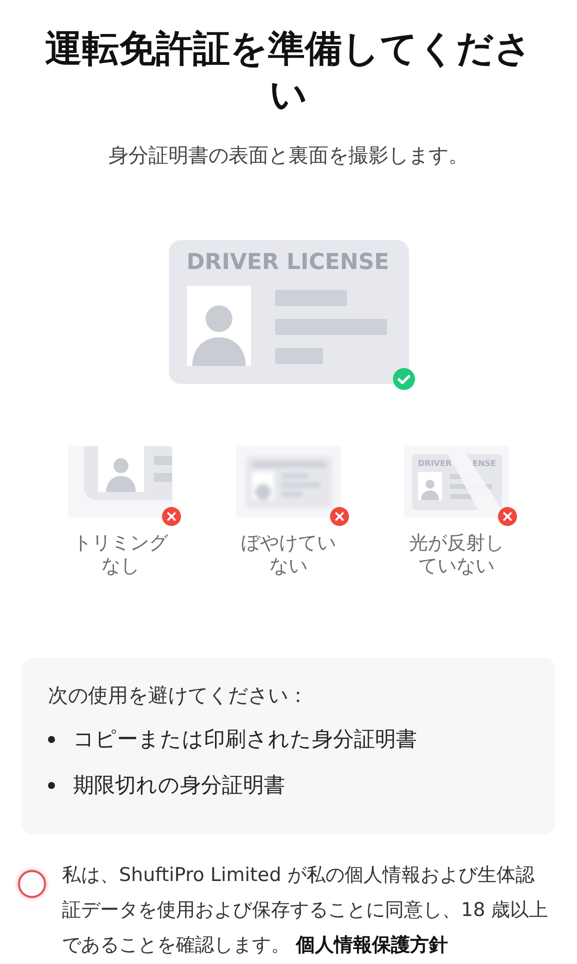 The width and height of the screenshot is (577, 964). Describe the element at coordinates (372, 945) in the screenshot. I see `privacy-policy-link: 個人情報保護方針` at that location.